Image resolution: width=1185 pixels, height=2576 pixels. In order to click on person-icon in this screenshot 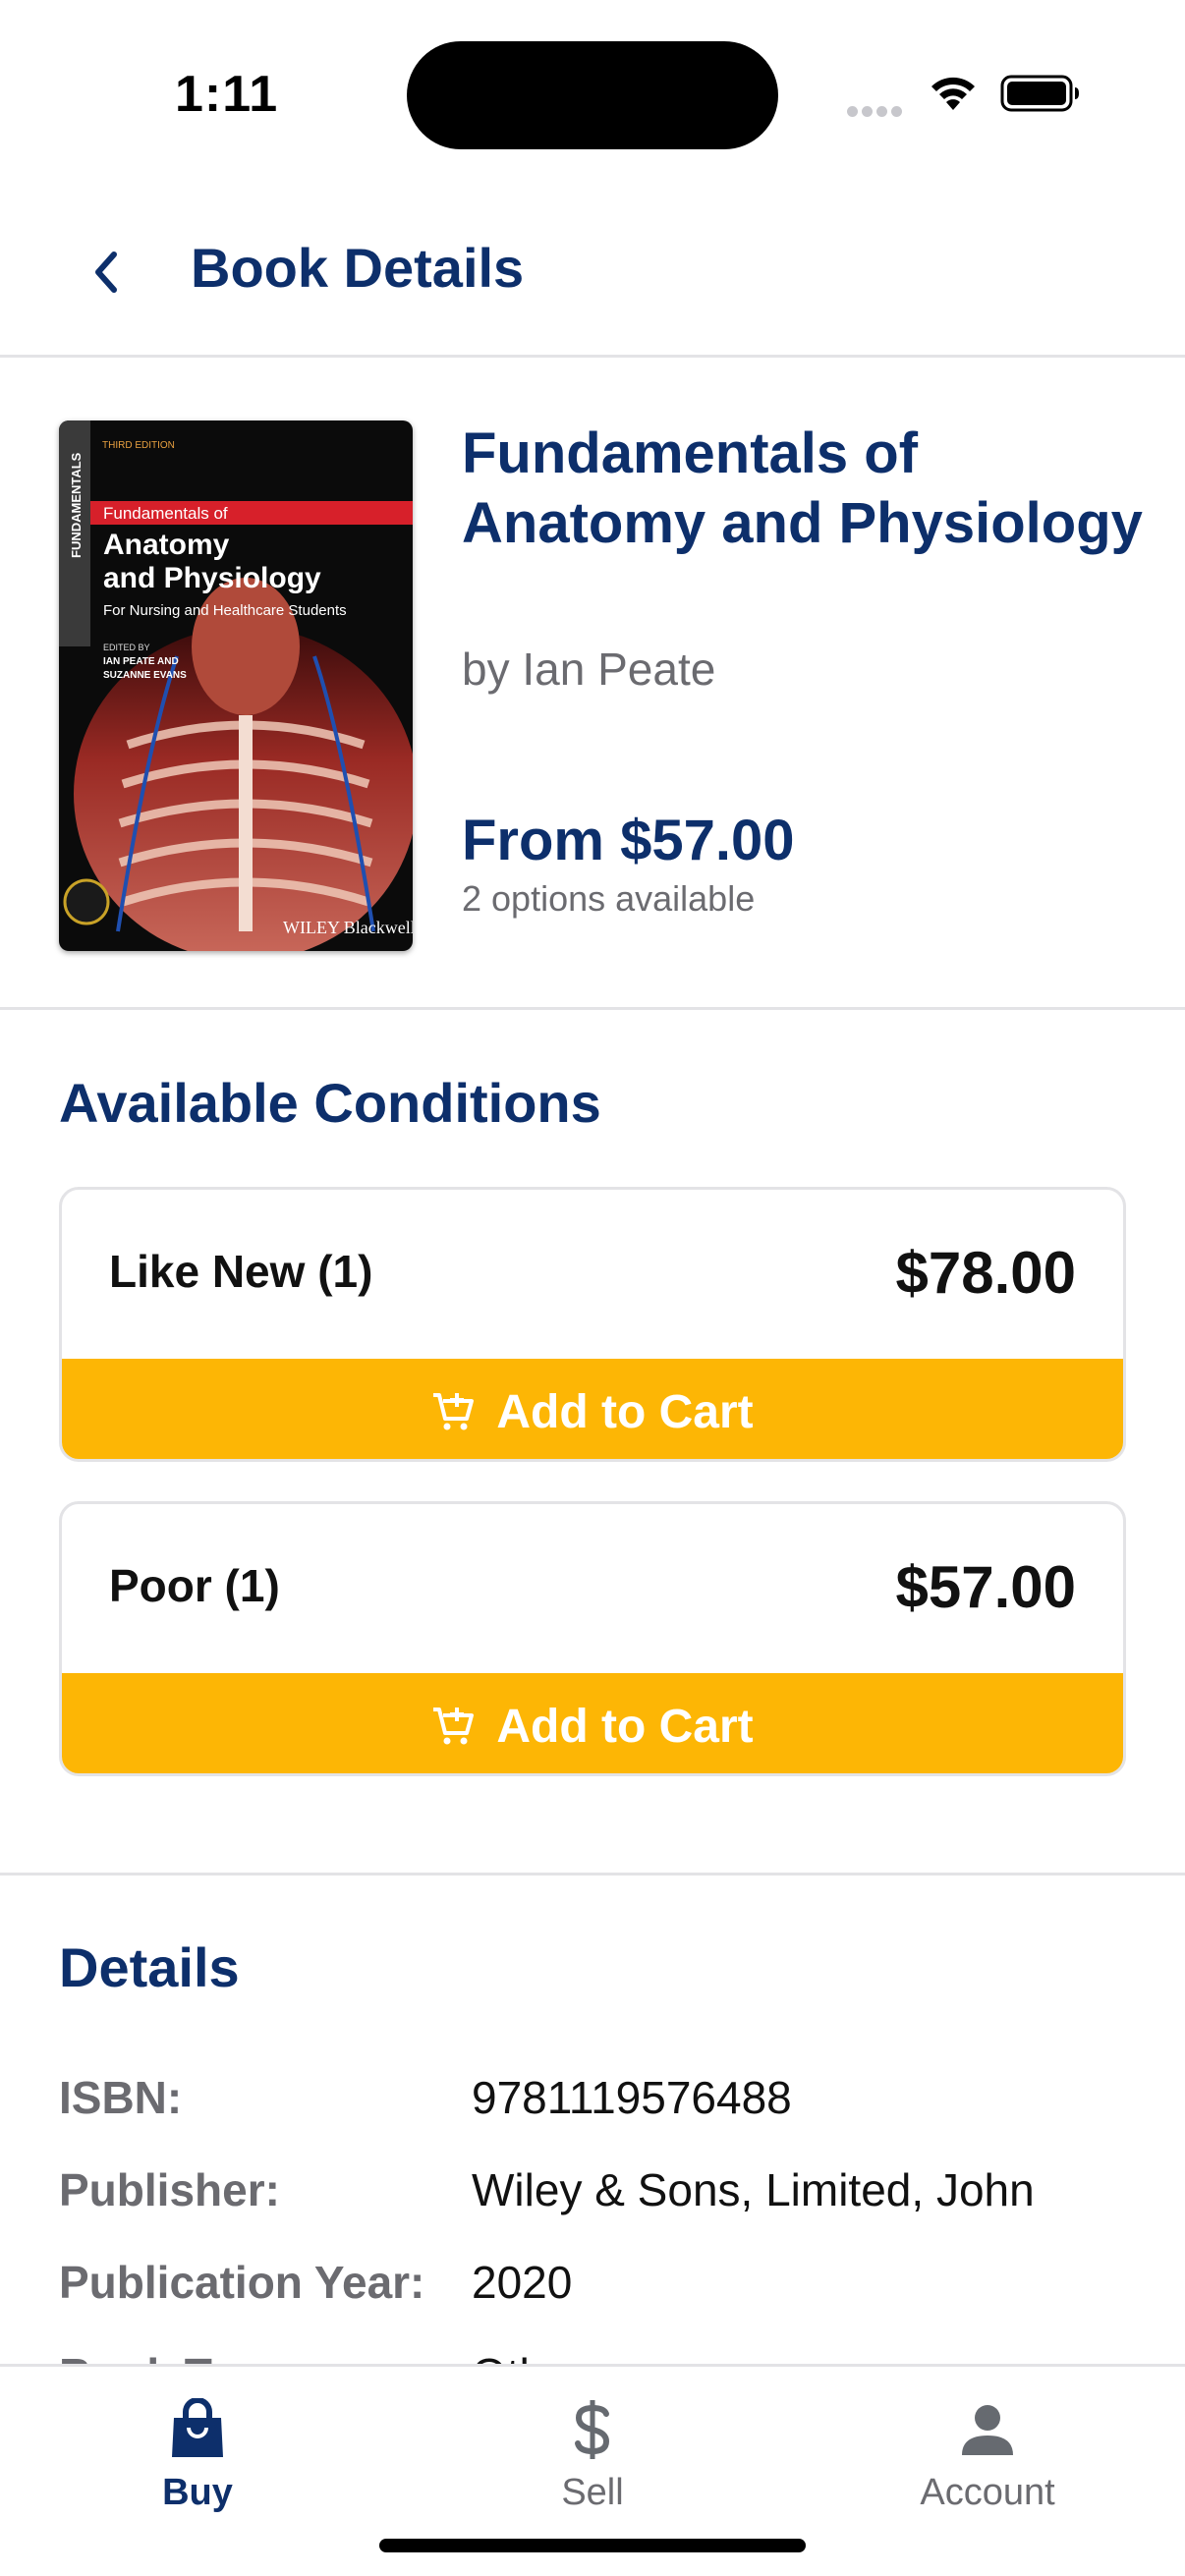, I will do `click(988, 2429)`.